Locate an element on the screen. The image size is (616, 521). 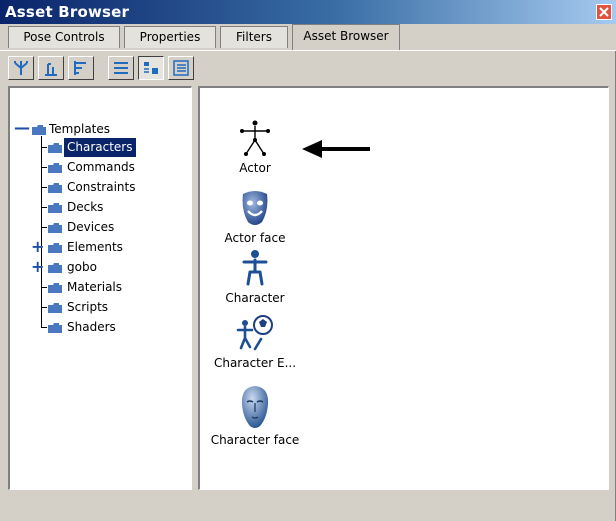
title-bar: Asset Browser is located at coordinates (308, 12).